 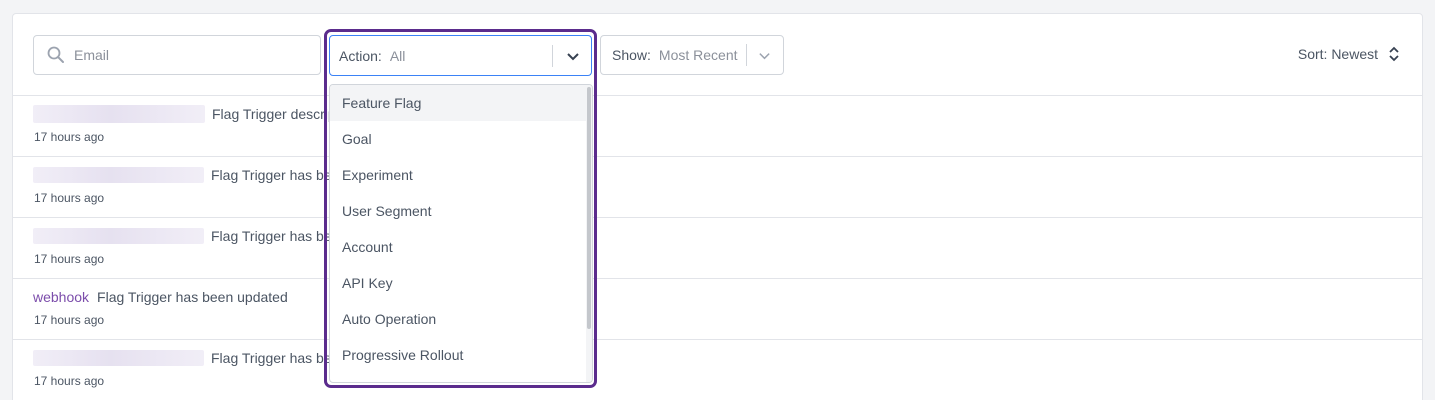 What do you see at coordinates (461, 175) in the screenshot?
I see `option-experiment: Experiment` at bounding box center [461, 175].